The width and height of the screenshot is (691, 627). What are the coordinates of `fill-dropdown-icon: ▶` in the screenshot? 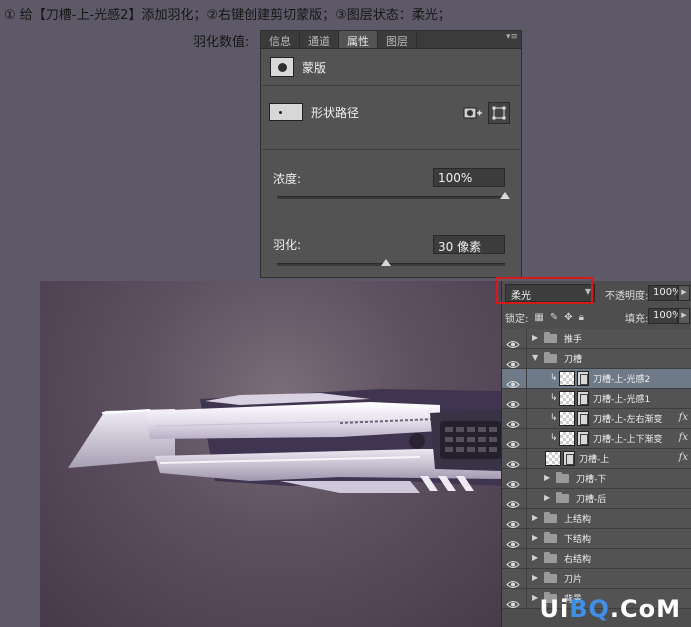 It's located at (684, 316).